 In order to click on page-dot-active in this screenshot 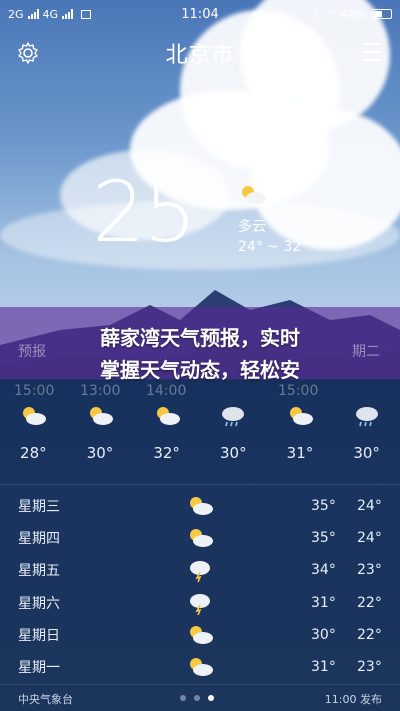, I will do `click(211, 698)`.